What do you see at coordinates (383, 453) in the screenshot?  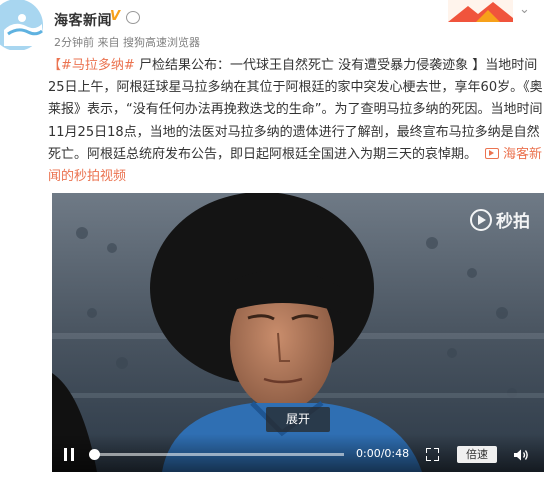 I see `video-time: 0:00/0:48` at bounding box center [383, 453].